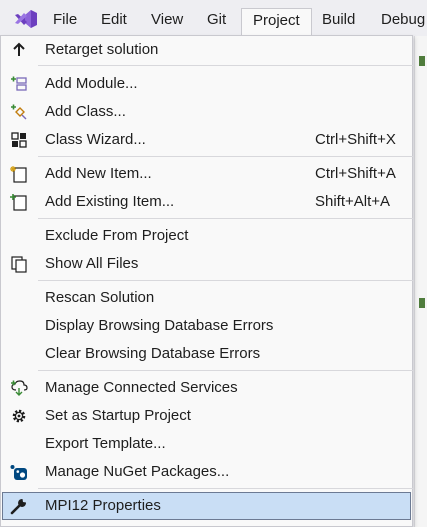 The height and width of the screenshot is (527, 427). I want to click on menu-item-display-browsing-database-errors: Display Browsing Database Errors, so click(206, 326).